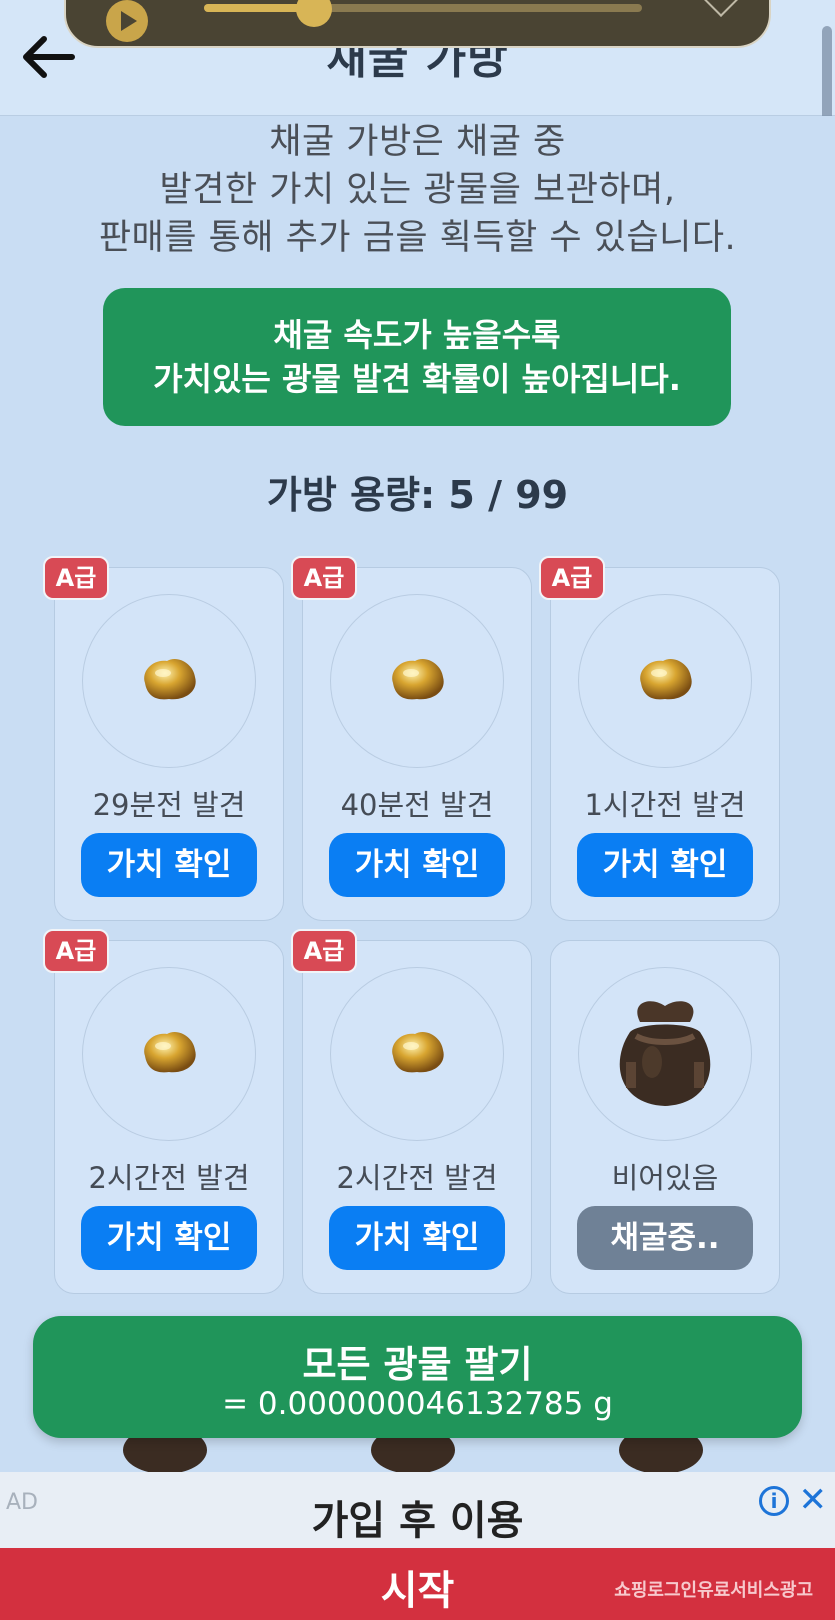 This screenshot has height=1620, width=835. I want to click on mining-speed-notice: 채굴 속도가 높을수록 가치있는 광물 발견 확률이 높아집니다., so click(417, 357).